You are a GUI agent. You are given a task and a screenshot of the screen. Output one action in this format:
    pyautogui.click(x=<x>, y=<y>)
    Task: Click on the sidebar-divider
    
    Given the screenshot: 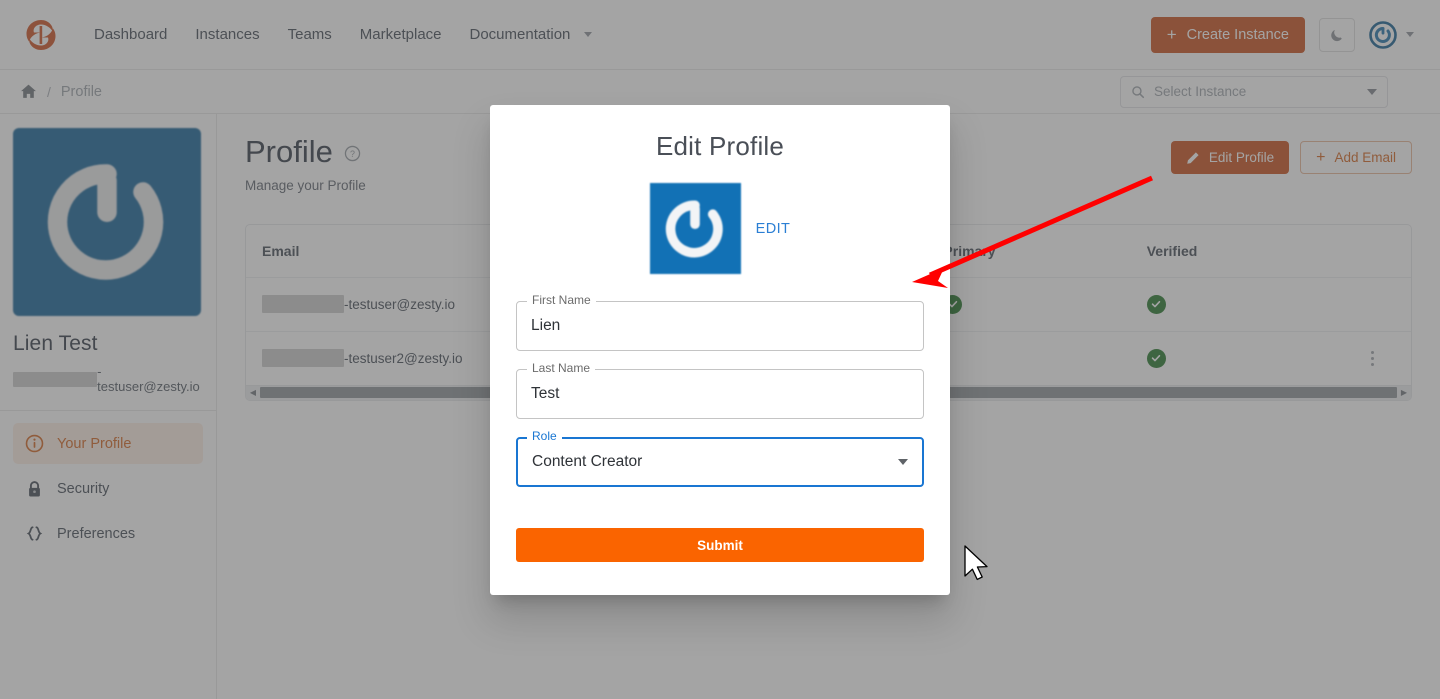 What is the action you would take?
    pyautogui.click(x=108, y=410)
    